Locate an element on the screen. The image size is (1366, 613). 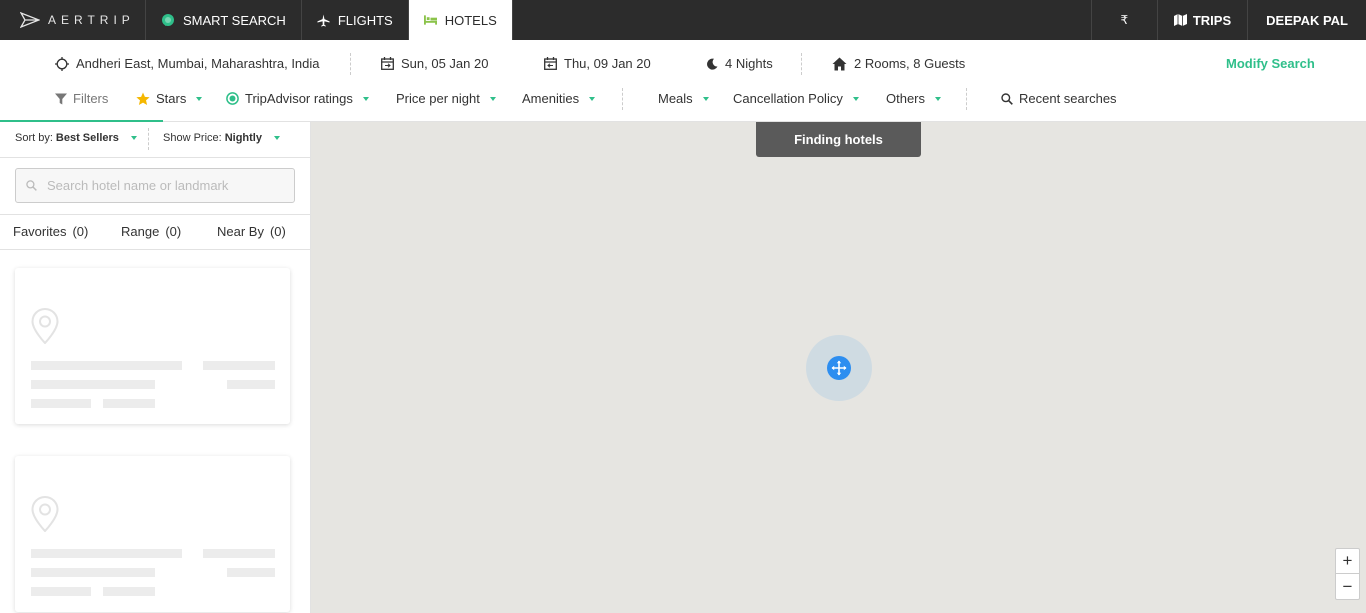
map-icon is located at coordinates (1180, 20).